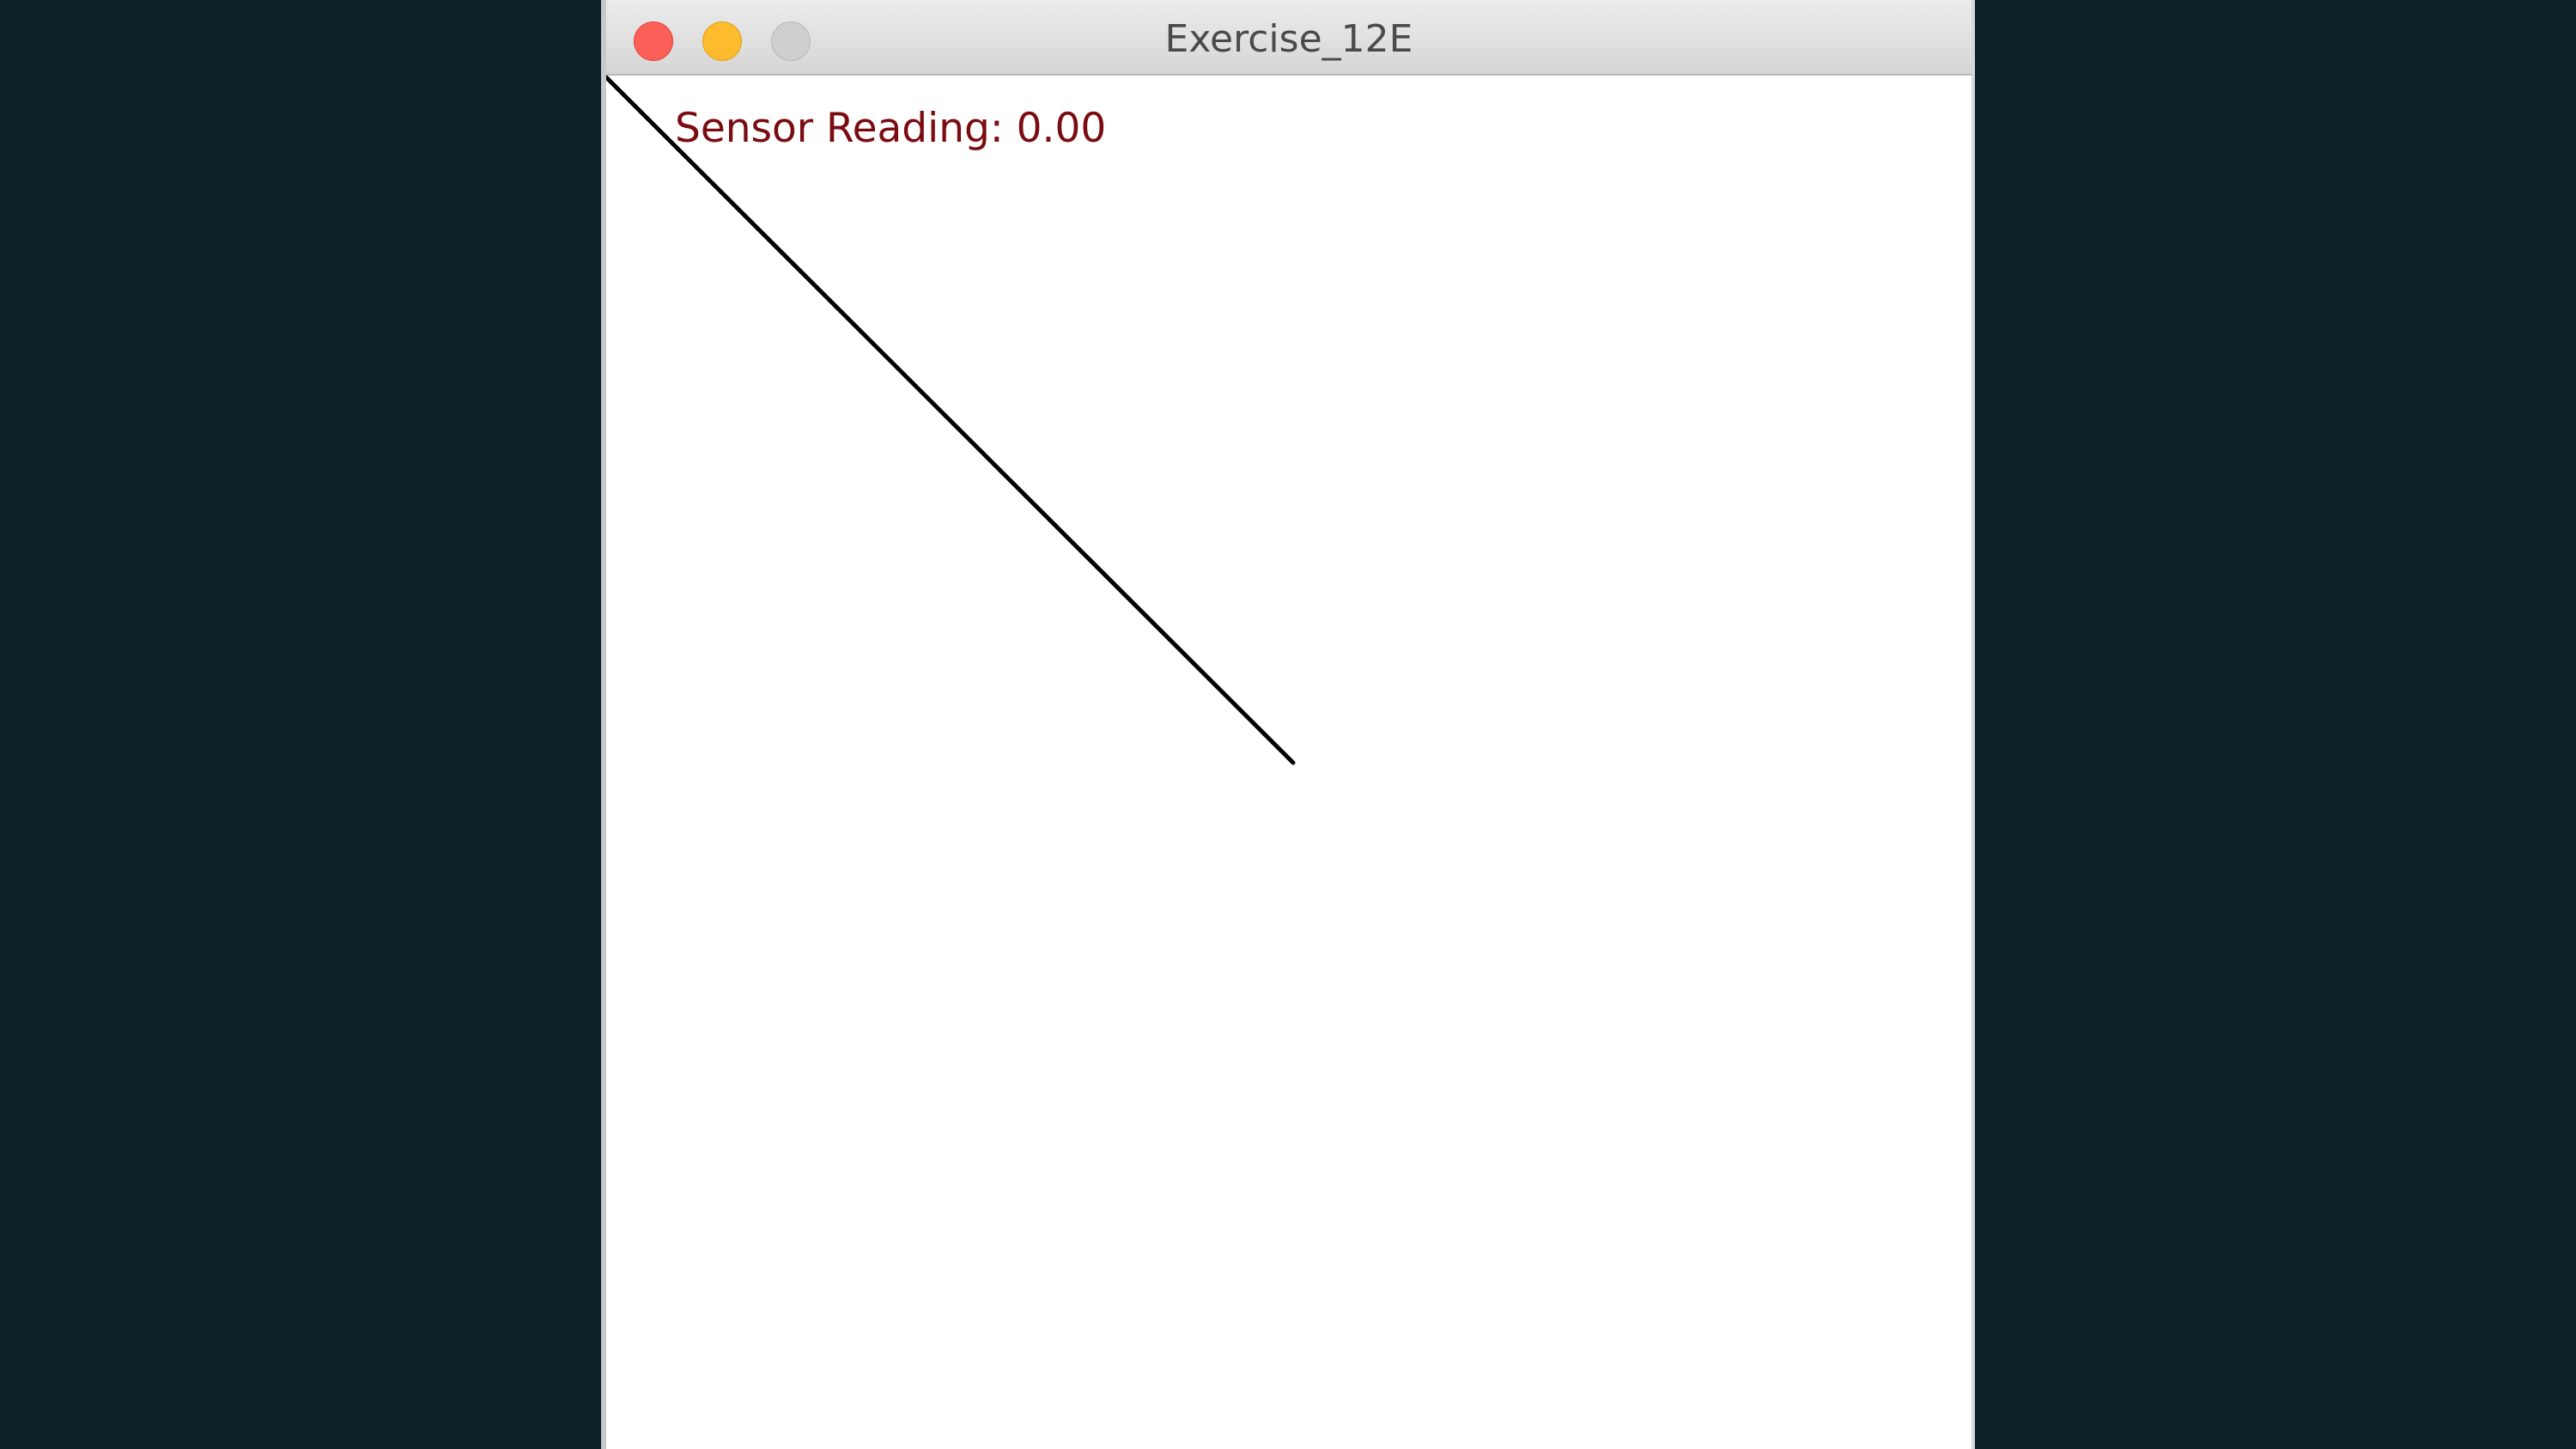 The width and height of the screenshot is (2576, 1449). I want to click on sketch-drawing, so click(951, 420).